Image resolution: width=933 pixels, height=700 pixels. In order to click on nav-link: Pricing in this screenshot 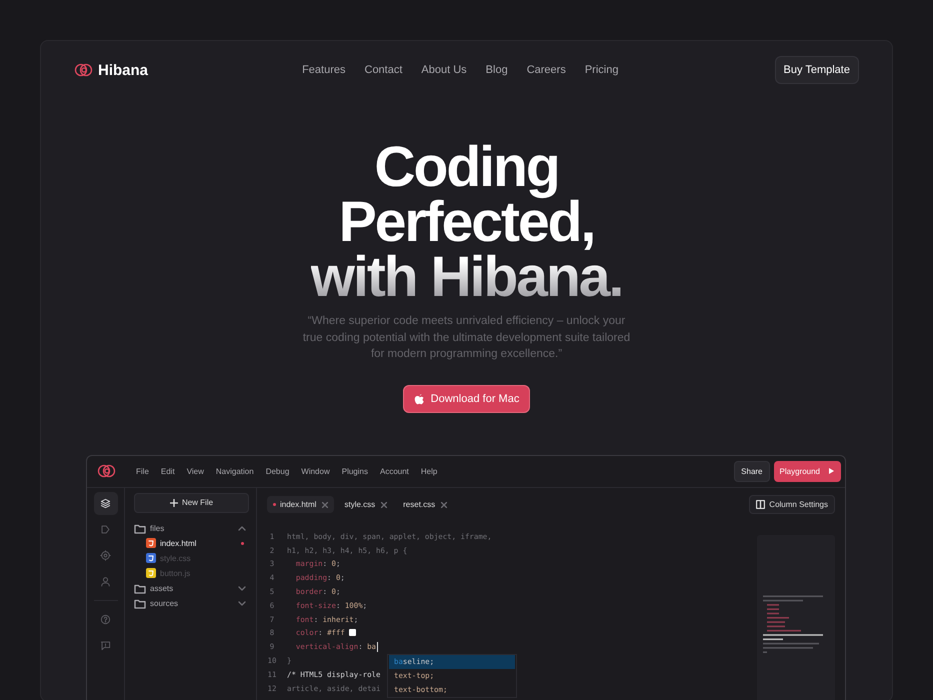, I will do `click(601, 70)`.